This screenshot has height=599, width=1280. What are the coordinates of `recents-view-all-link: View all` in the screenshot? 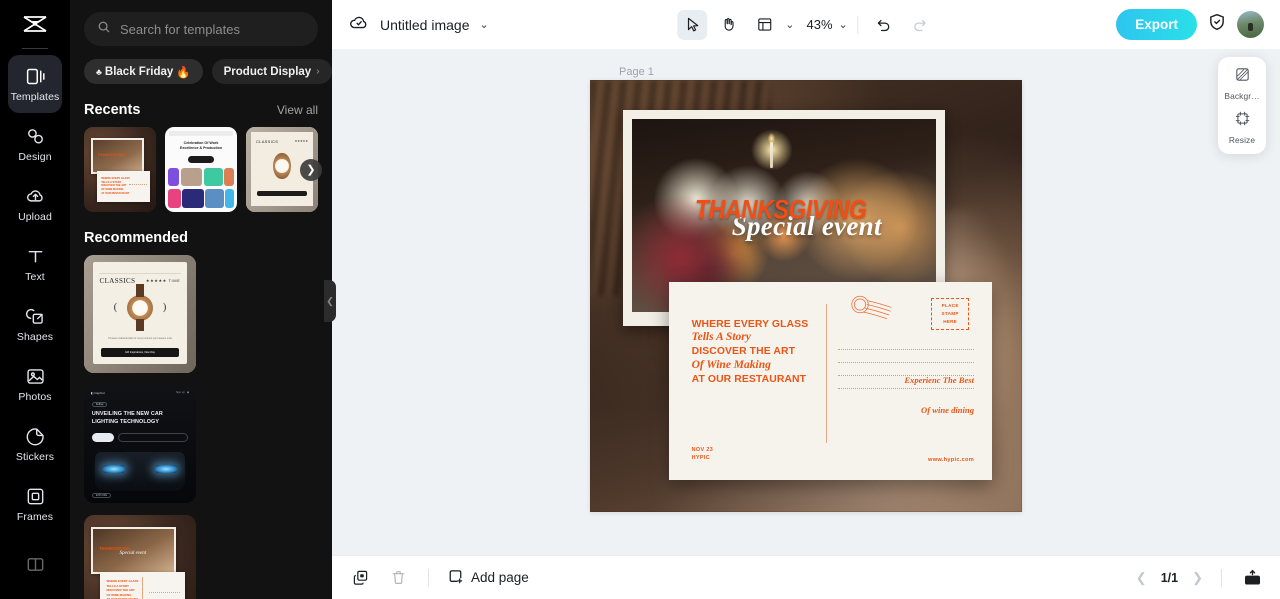 It's located at (297, 110).